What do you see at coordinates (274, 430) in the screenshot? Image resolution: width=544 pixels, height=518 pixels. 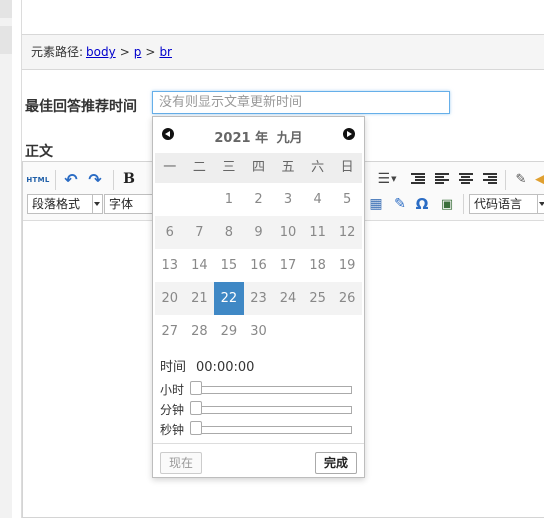 I see `second-slider` at bounding box center [274, 430].